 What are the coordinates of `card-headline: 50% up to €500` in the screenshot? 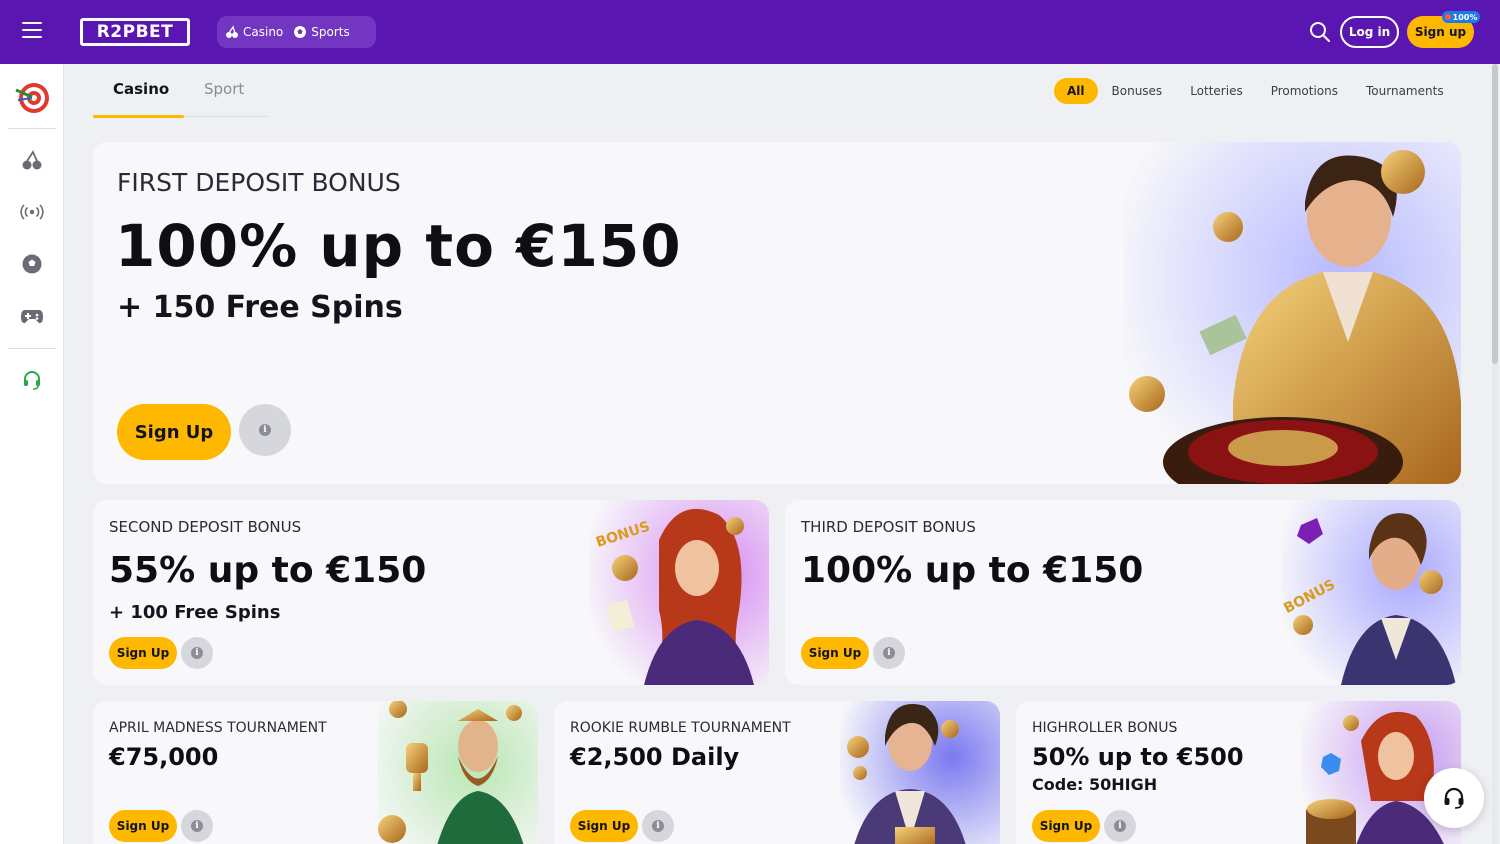 It's located at (1138, 757).